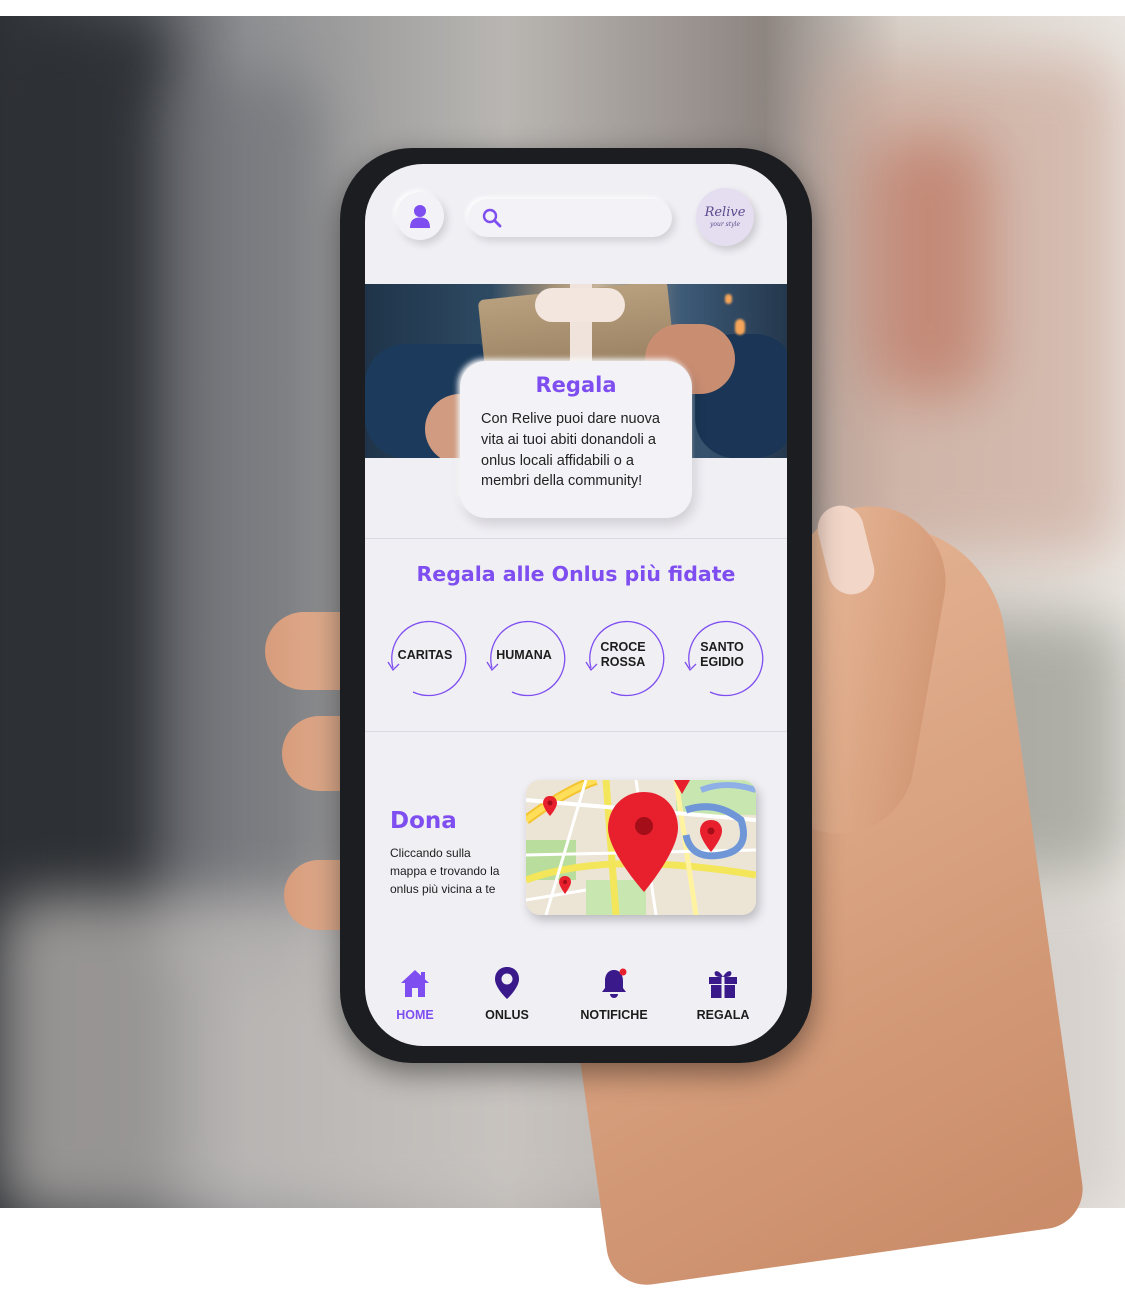 Image resolution: width=1125 pixels, height=1290 pixels. I want to click on nav-onlus: ONLUS, so click(507, 995).